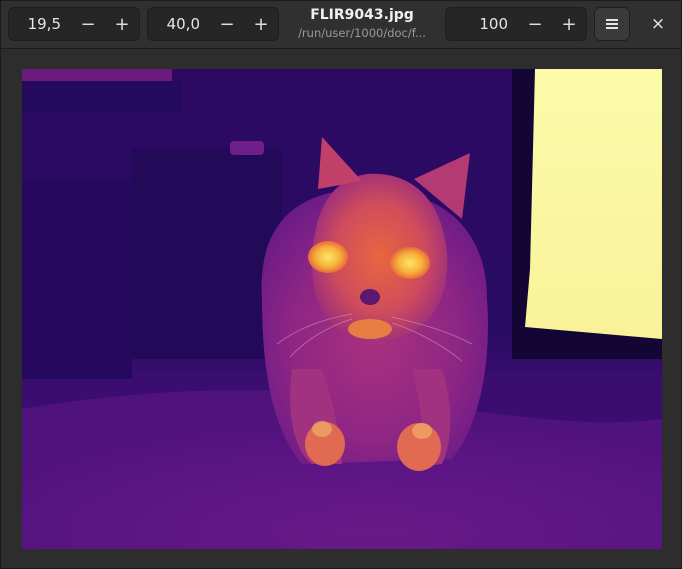 This screenshot has width=682, height=569. I want to click on main-menu-button, so click(612, 24).